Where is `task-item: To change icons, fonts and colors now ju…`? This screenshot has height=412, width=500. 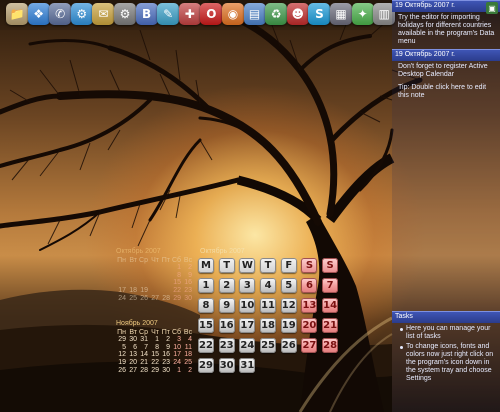
task-item: To change icons, fonts and colors now ju… is located at coordinates (447, 363).